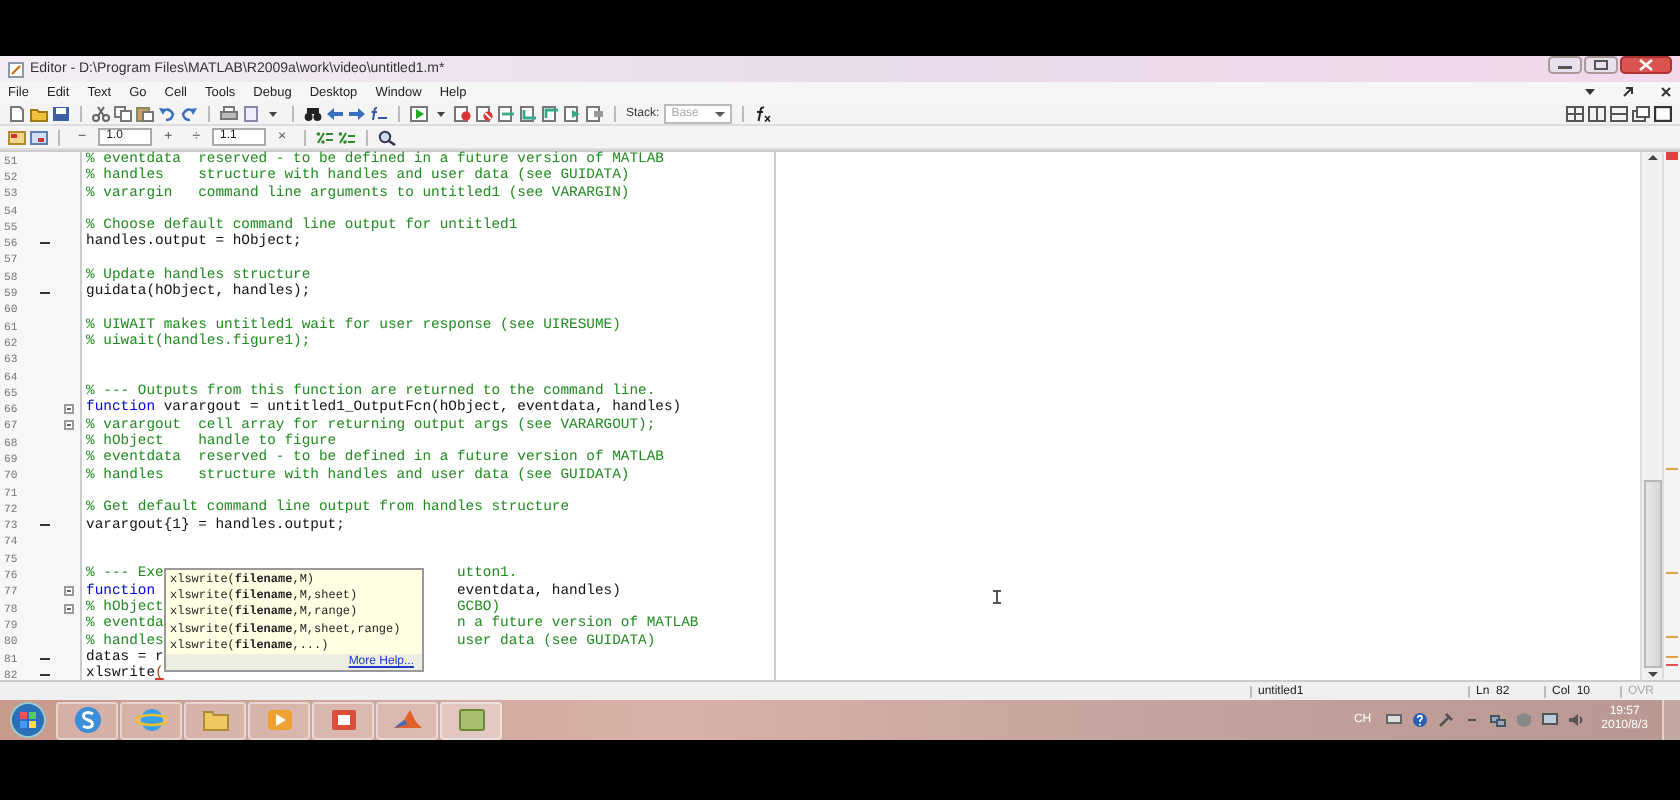 This screenshot has height=800, width=1680. What do you see at coordinates (1575, 720) in the screenshot?
I see `speaker-icon` at bounding box center [1575, 720].